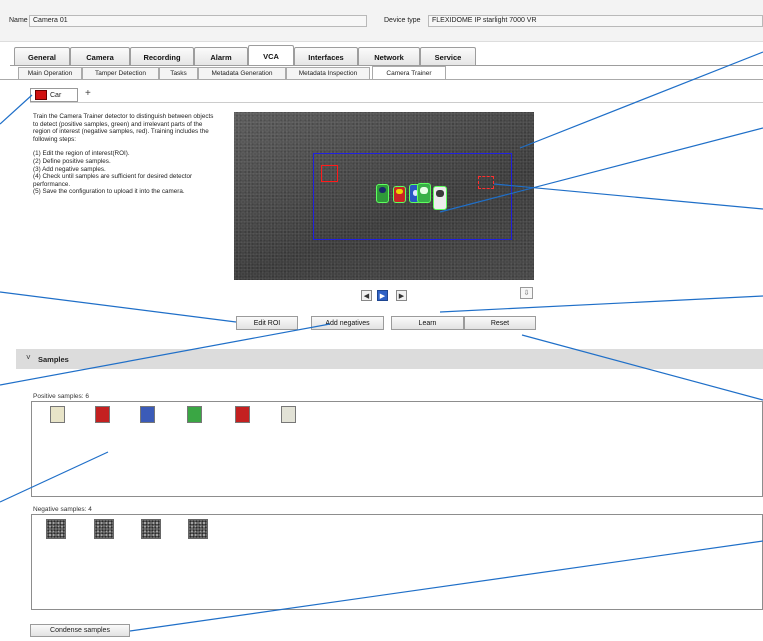 Image resolution: width=763 pixels, height=641 pixels. I want to click on subtab-divider, so click(381, 79).